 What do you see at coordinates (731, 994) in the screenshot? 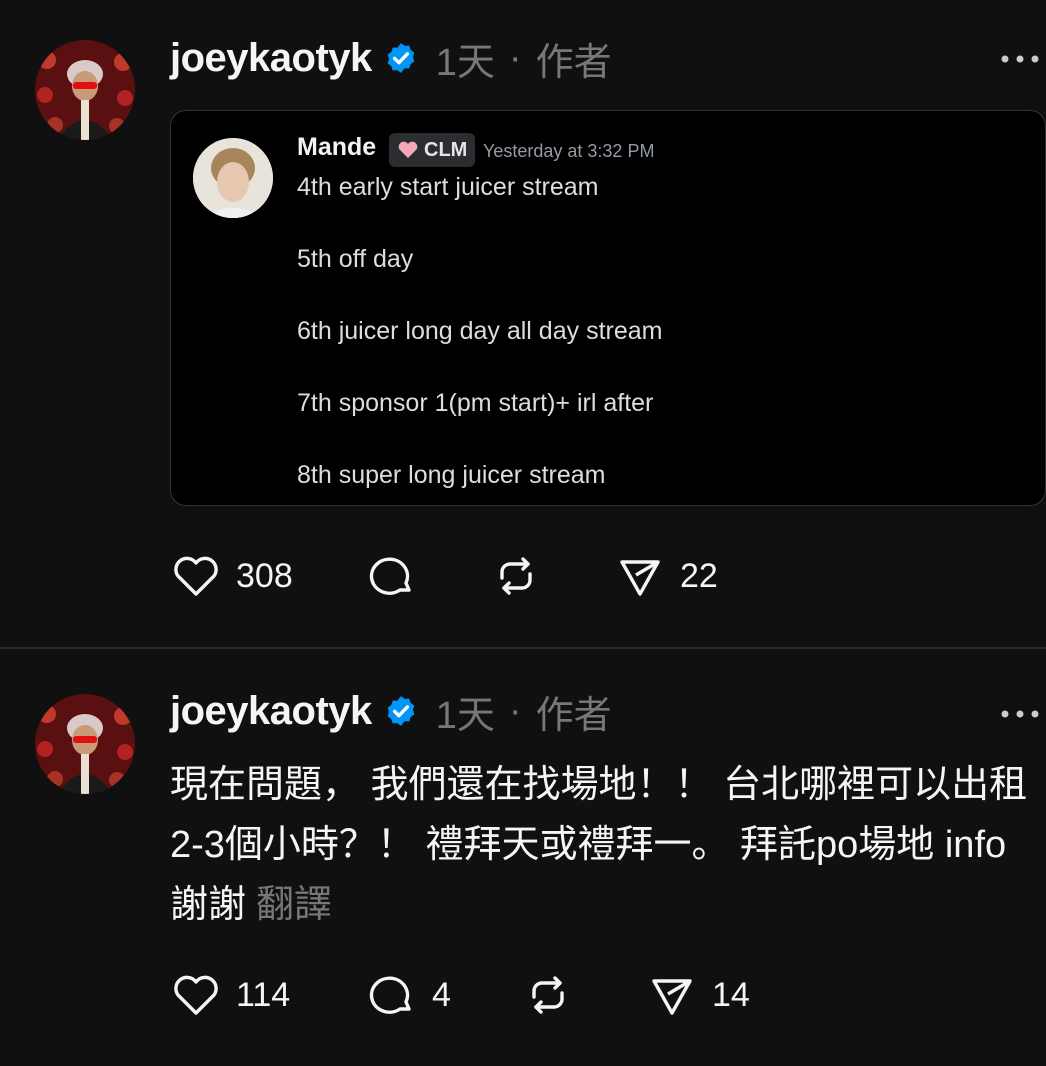
I see `share-count: 14` at bounding box center [731, 994].